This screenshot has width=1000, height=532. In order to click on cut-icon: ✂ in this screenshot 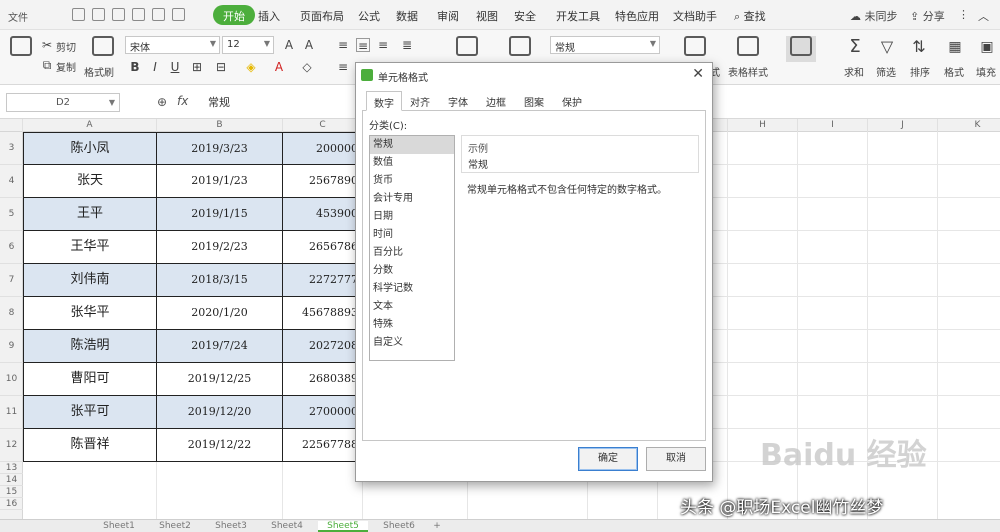, I will do `click(47, 45)`.